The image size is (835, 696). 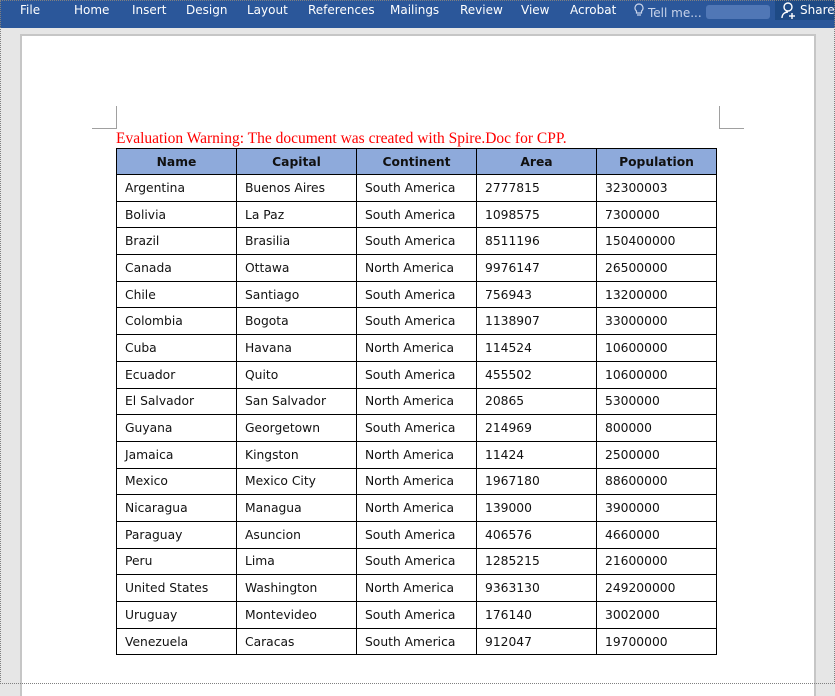 What do you see at coordinates (296, 588) in the screenshot?
I see `cell-capital: Washington` at bounding box center [296, 588].